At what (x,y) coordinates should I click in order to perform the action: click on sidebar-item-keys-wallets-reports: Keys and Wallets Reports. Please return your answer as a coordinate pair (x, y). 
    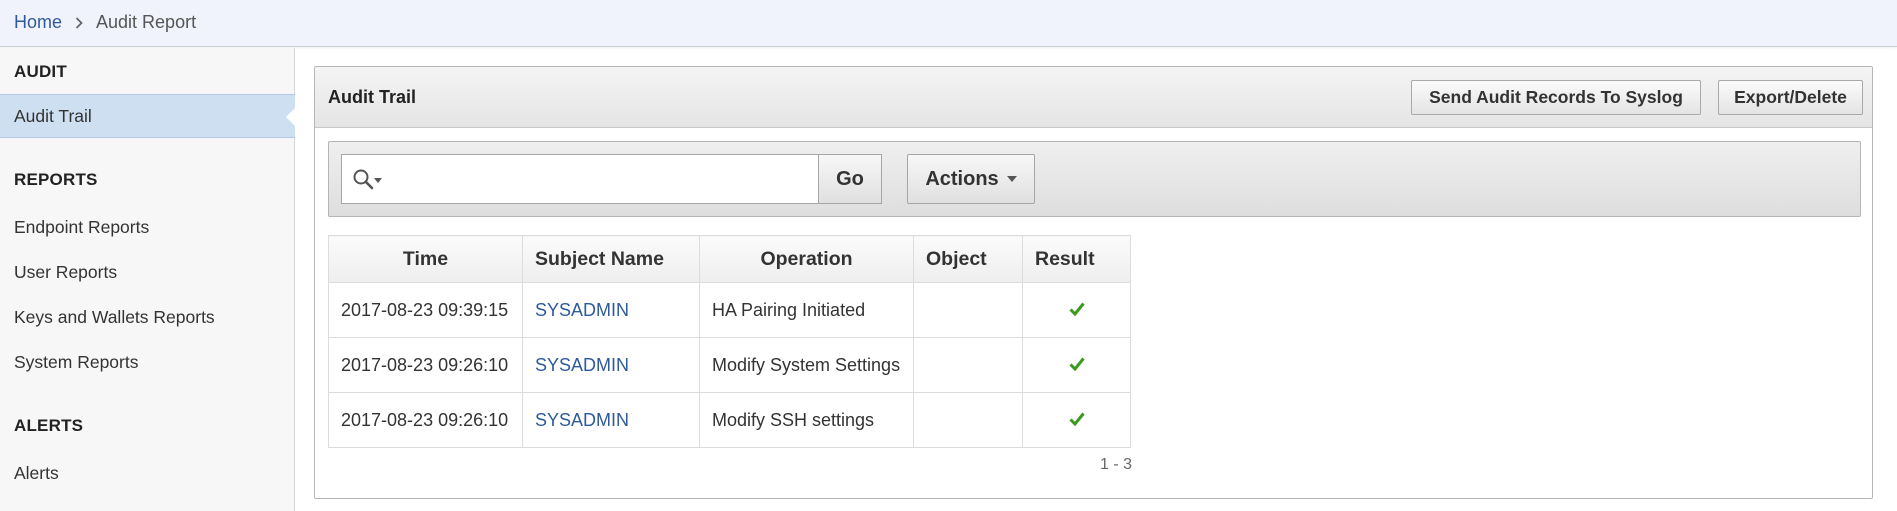
    Looking at the image, I should click on (147, 317).